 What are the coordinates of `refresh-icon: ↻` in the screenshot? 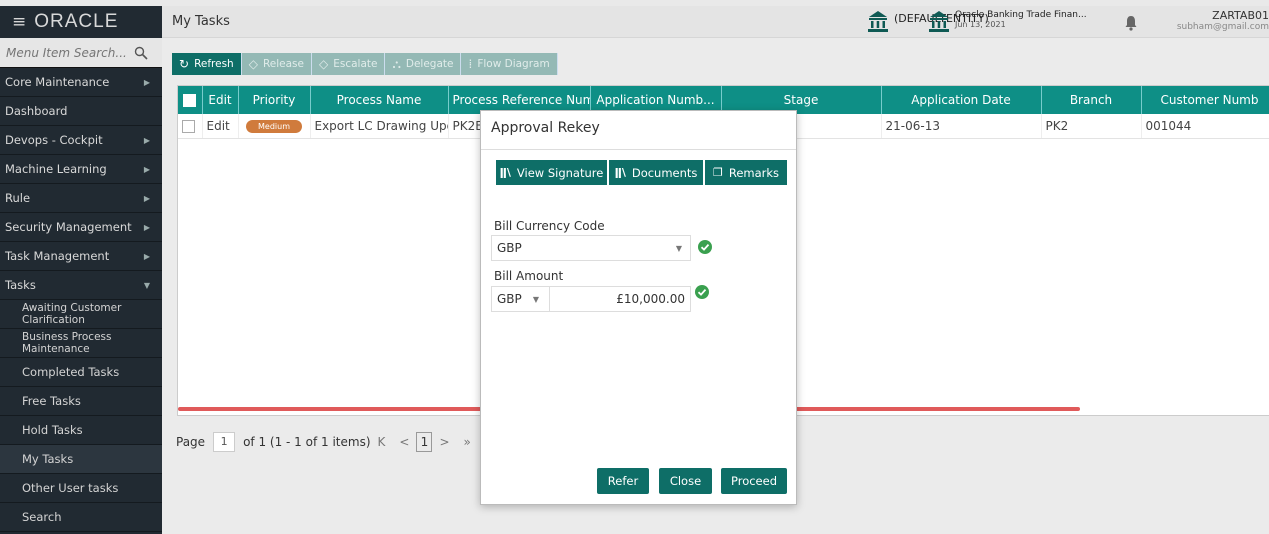 It's located at (184, 64).